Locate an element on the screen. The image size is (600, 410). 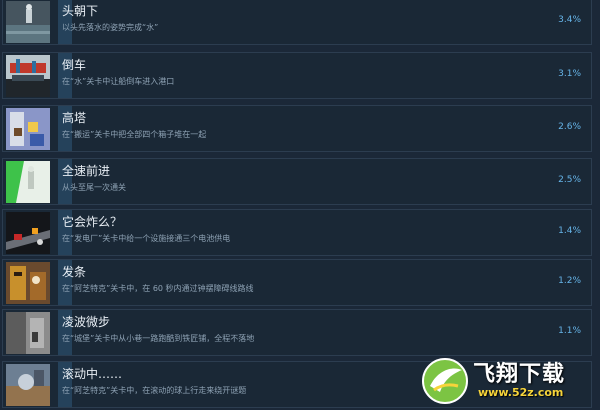
achievement-title: 头朝下 is located at coordinates (80, 11).